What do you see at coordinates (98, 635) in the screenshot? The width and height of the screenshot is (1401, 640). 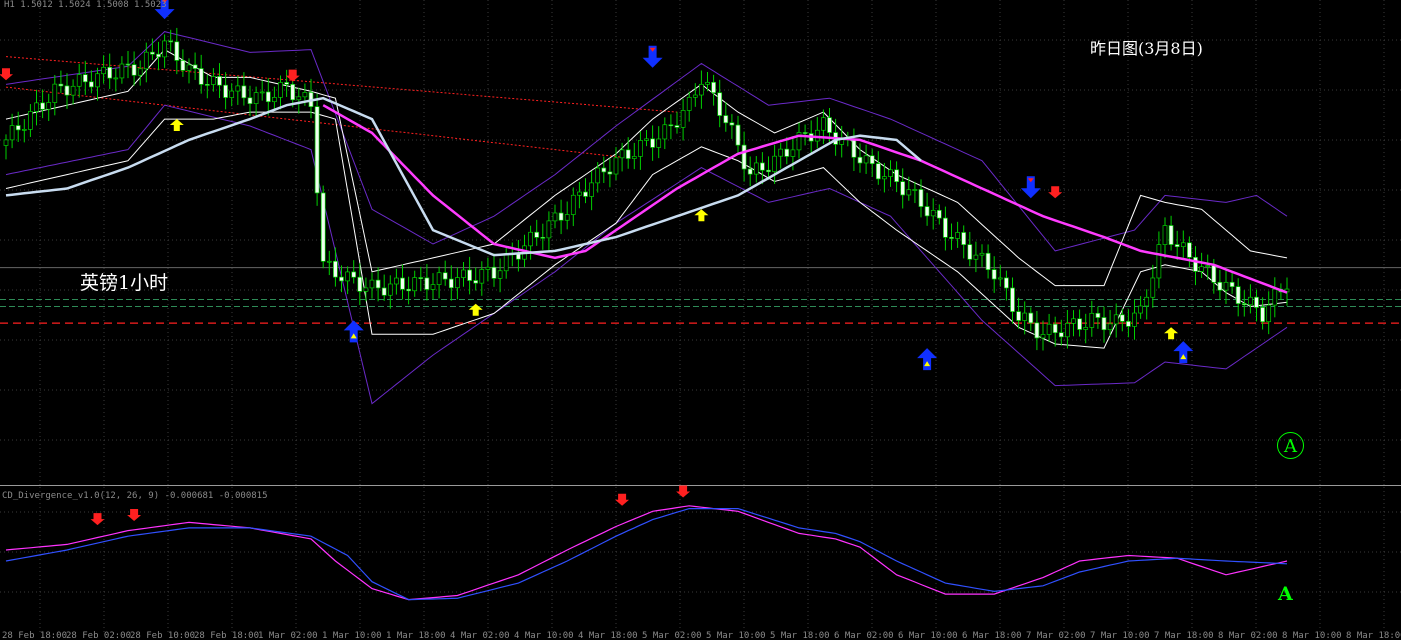 I see `time-tick-label: 28 Feb 02:00` at bounding box center [98, 635].